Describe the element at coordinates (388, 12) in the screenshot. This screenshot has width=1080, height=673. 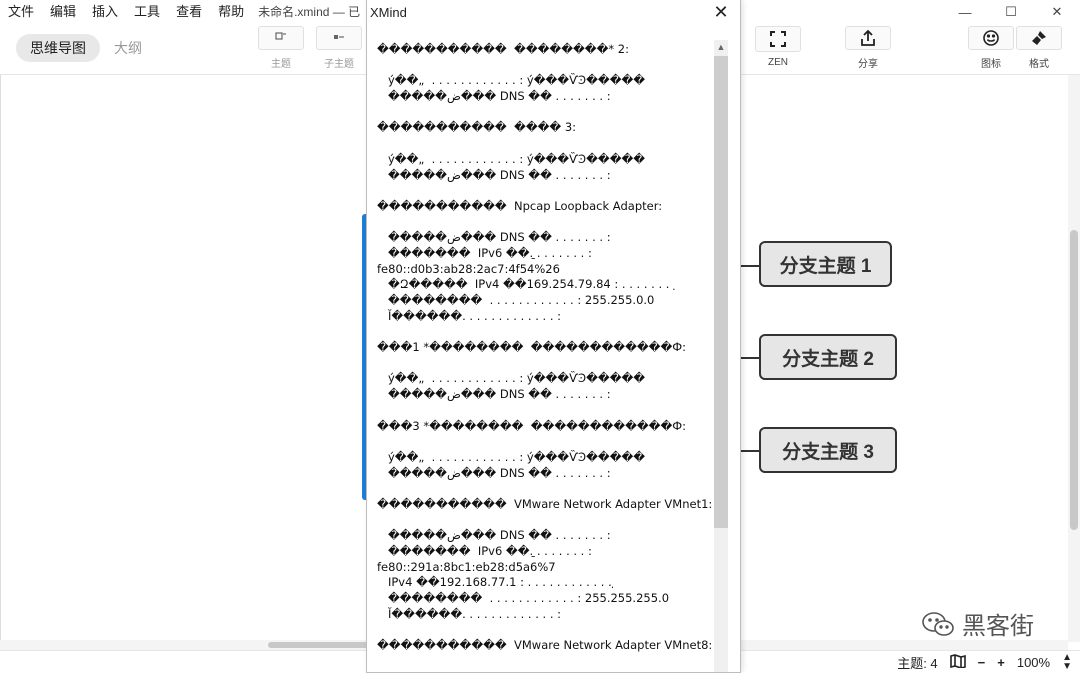
I see `popup-title: XMind` at that location.